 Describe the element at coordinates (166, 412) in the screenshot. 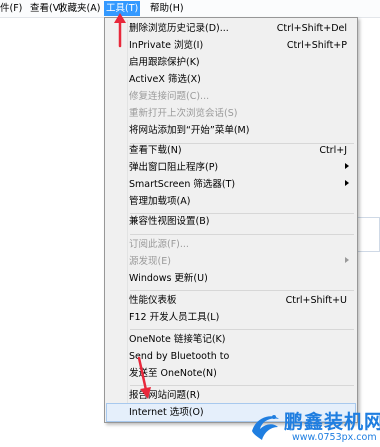

I see `menu-item-label: Internet 选项(O)` at that location.